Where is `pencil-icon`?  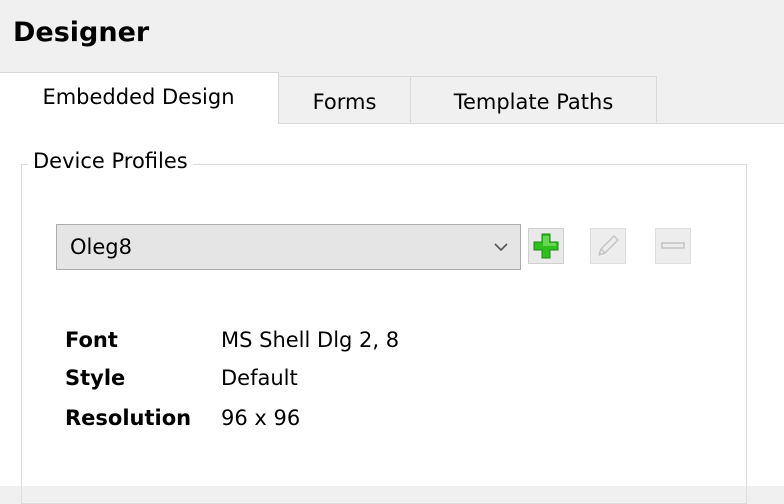
pencil-icon is located at coordinates (608, 245).